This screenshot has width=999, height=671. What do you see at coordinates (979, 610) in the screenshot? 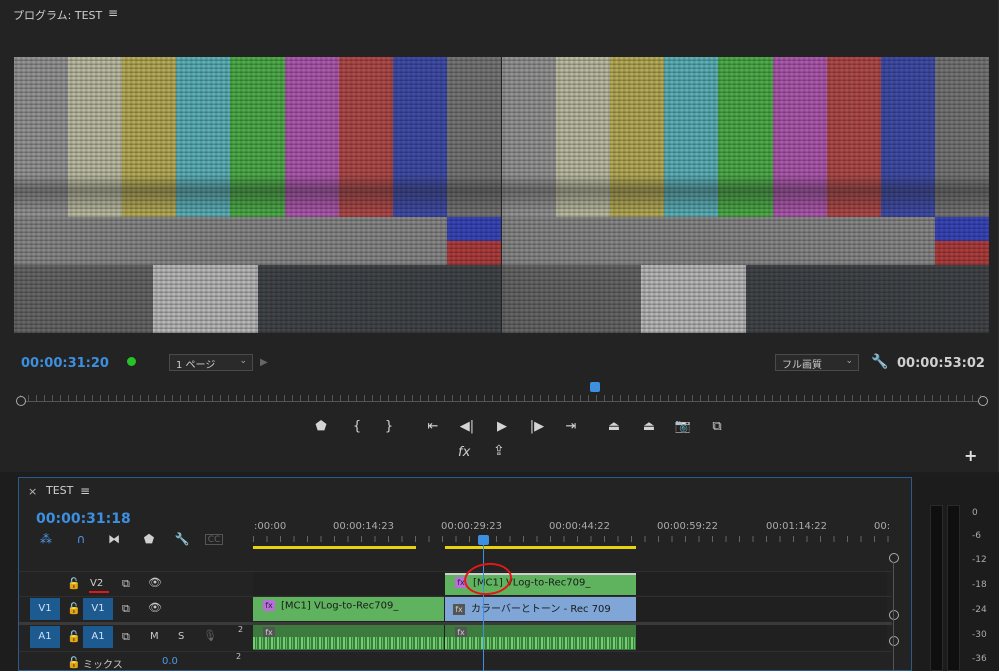
I see `vu-scale-label: -24` at bounding box center [979, 610].